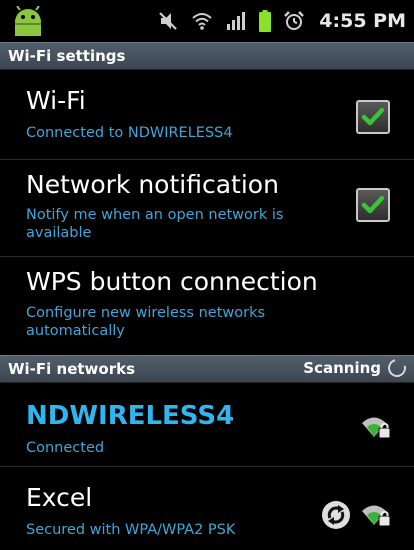 This screenshot has height=550, width=414. I want to click on battery-icon, so click(265, 21).